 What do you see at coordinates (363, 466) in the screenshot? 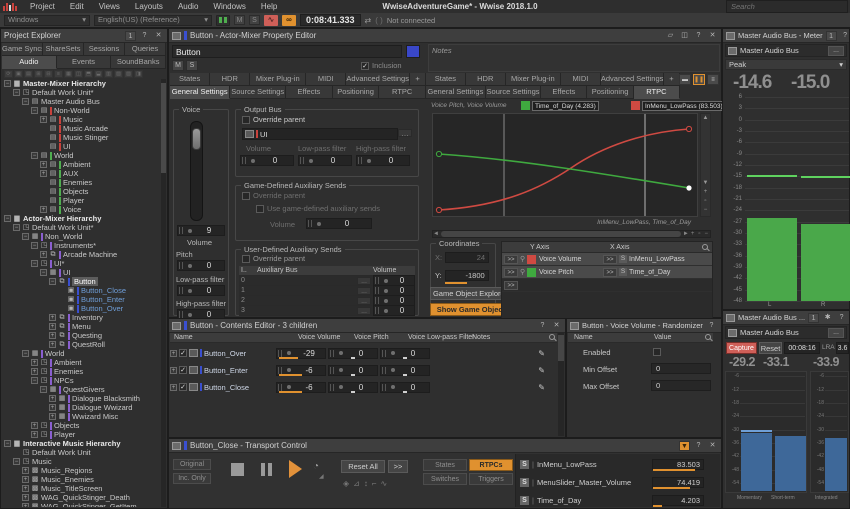
I see `reset-all-button: Reset All` at bounding box center [363, 466].